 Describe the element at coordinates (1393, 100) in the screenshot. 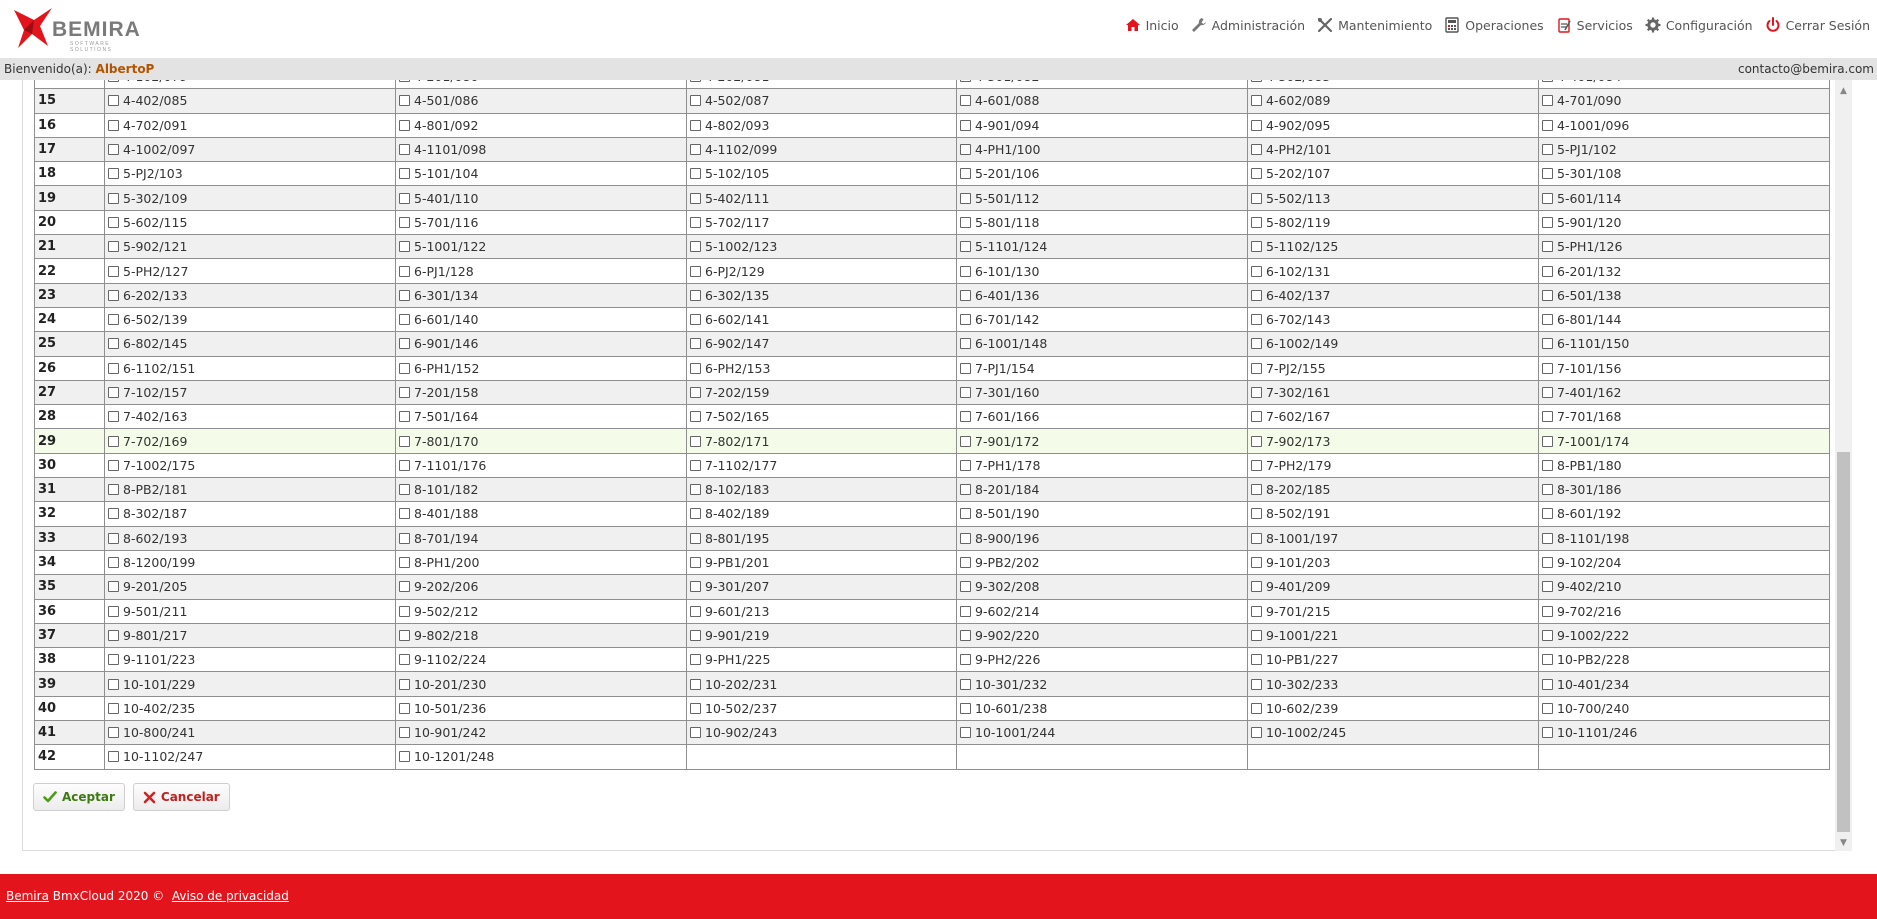

I see `unit-option: 4-602/089` at that location.